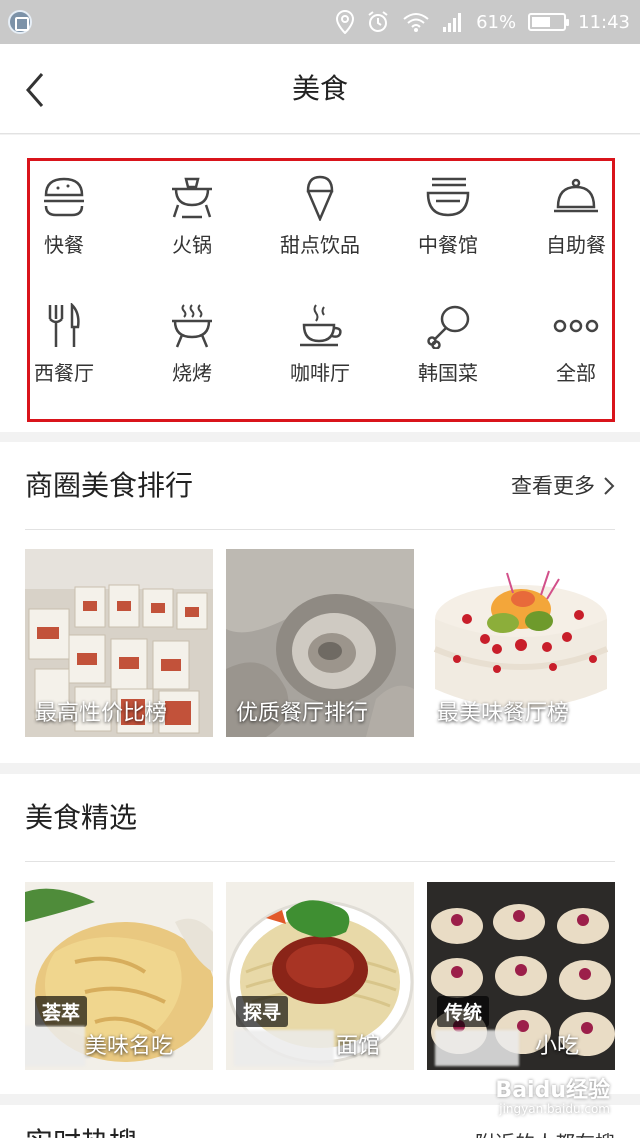  Describe the element at coordinates (448, 197) in the screenshot. I see `noodle-bowl-icon` at that location.